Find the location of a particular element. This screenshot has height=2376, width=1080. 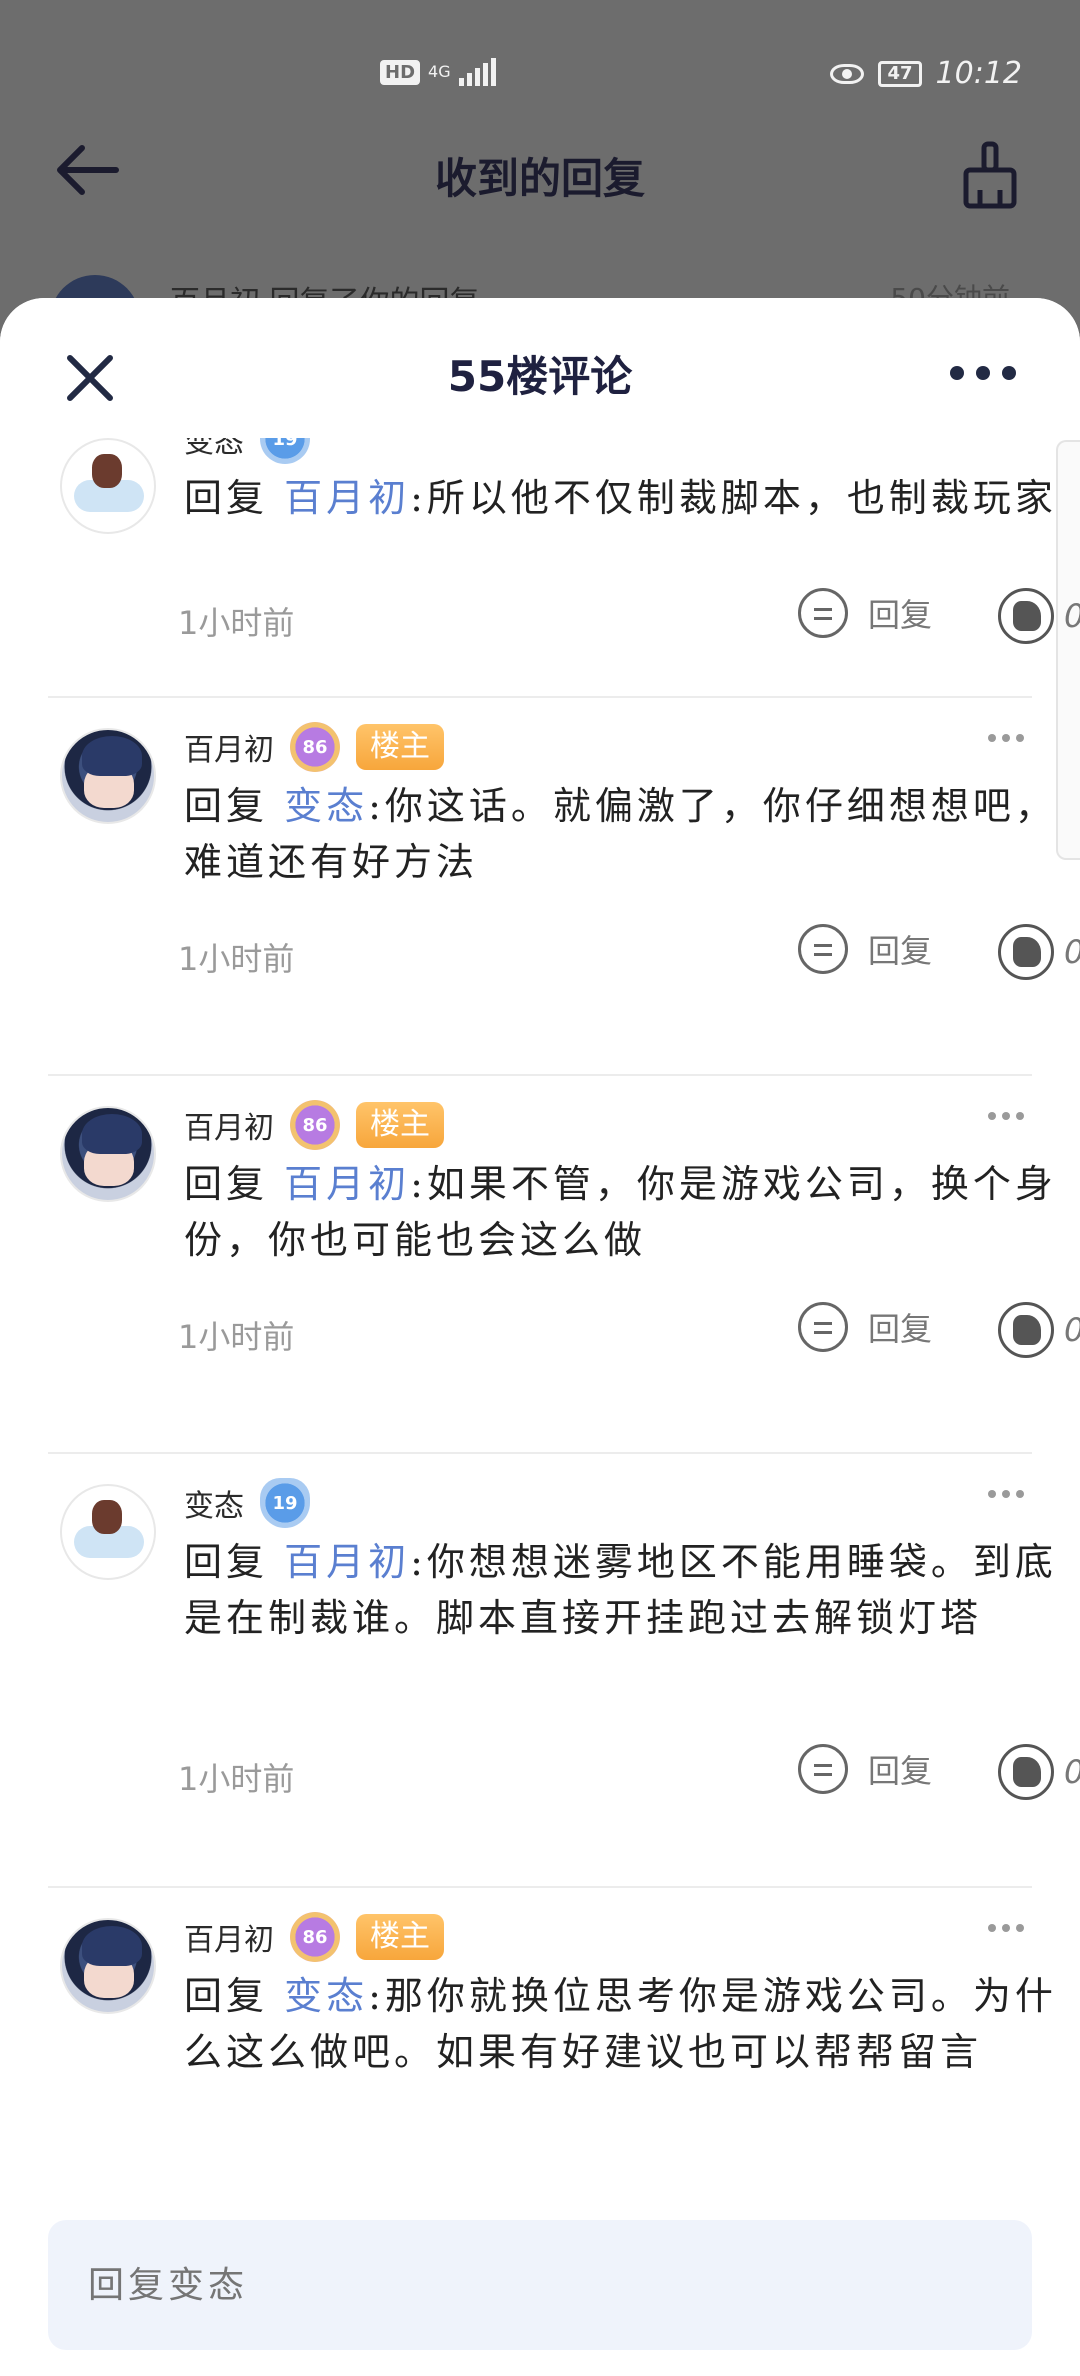

clock: 10:12 is located at coordinates (978, 73).